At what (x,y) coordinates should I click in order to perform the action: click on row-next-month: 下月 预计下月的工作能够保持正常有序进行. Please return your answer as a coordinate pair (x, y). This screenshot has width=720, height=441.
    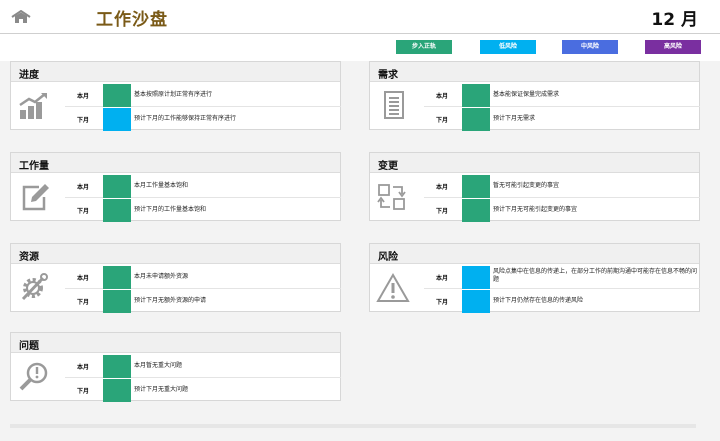
    Looking at the image, I should click on (203, 119).